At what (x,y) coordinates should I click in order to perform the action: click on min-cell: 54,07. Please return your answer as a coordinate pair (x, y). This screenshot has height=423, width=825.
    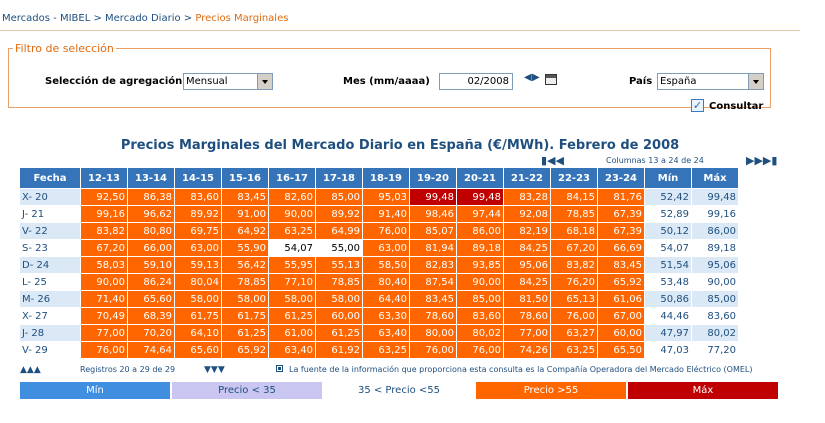
    Looking at the image, I should click on (668, 248).